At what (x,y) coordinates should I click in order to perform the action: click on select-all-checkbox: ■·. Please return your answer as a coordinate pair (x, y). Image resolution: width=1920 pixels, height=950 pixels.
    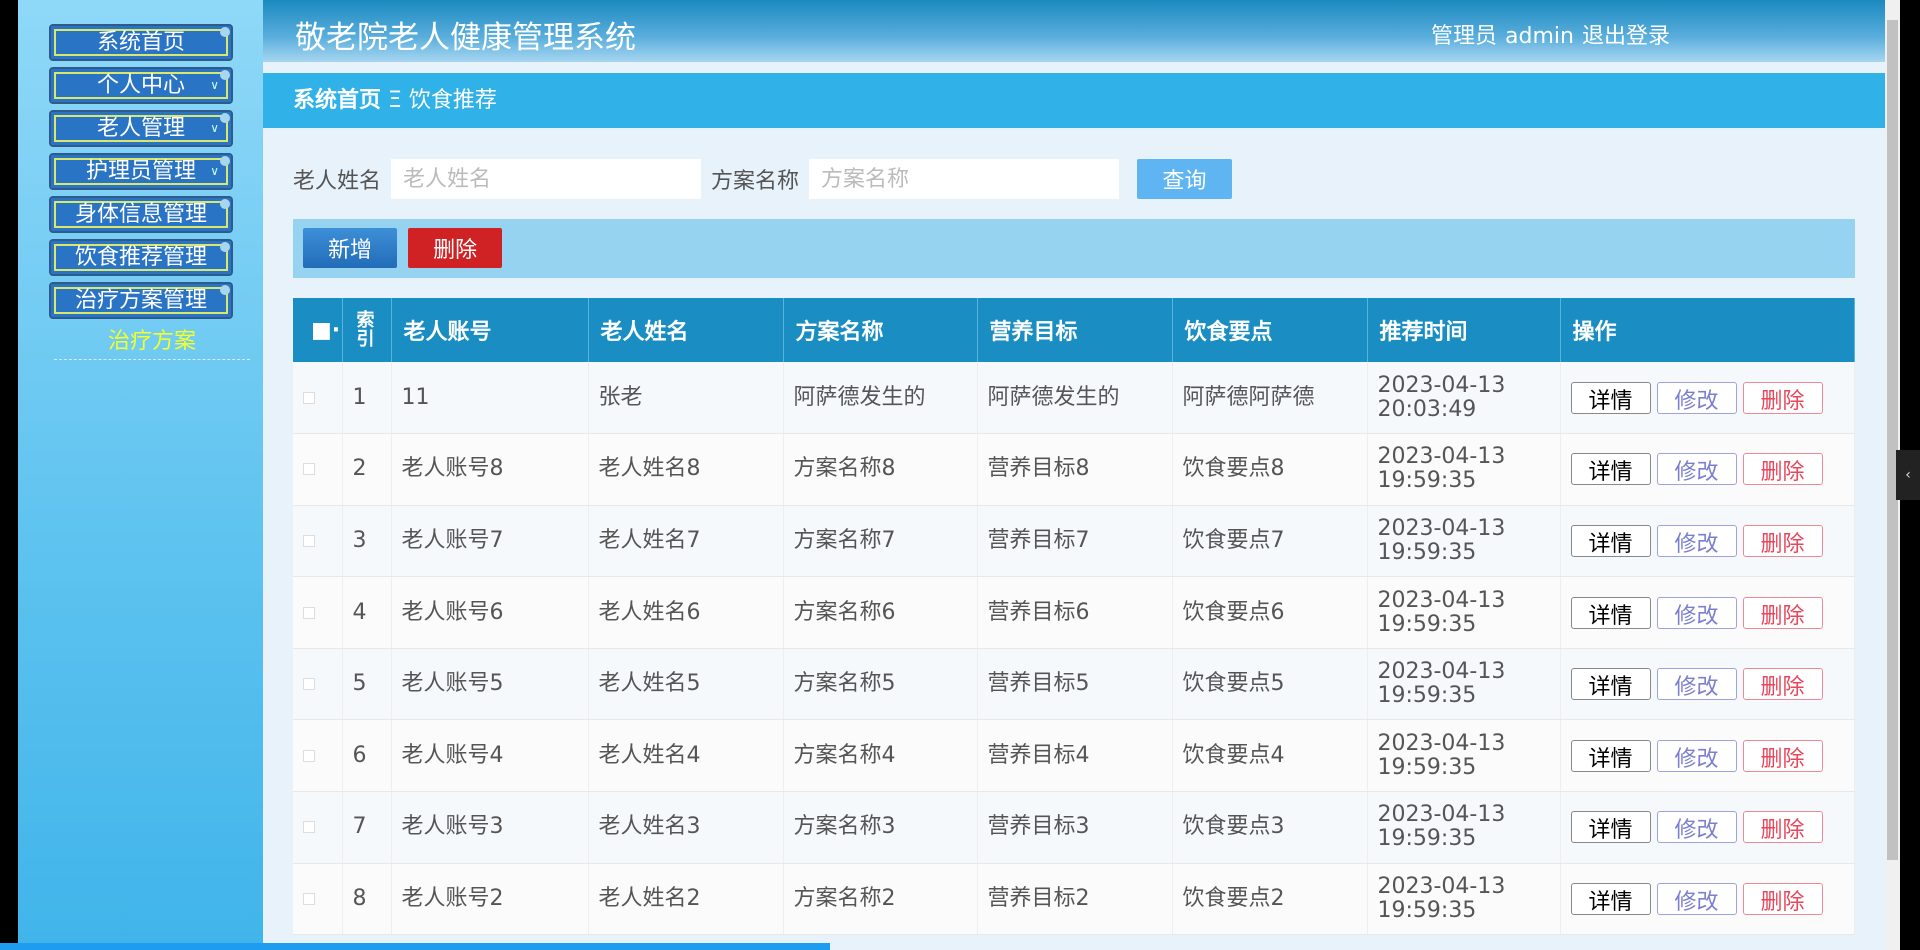
    Looking at the image, I should click on (318, 330).